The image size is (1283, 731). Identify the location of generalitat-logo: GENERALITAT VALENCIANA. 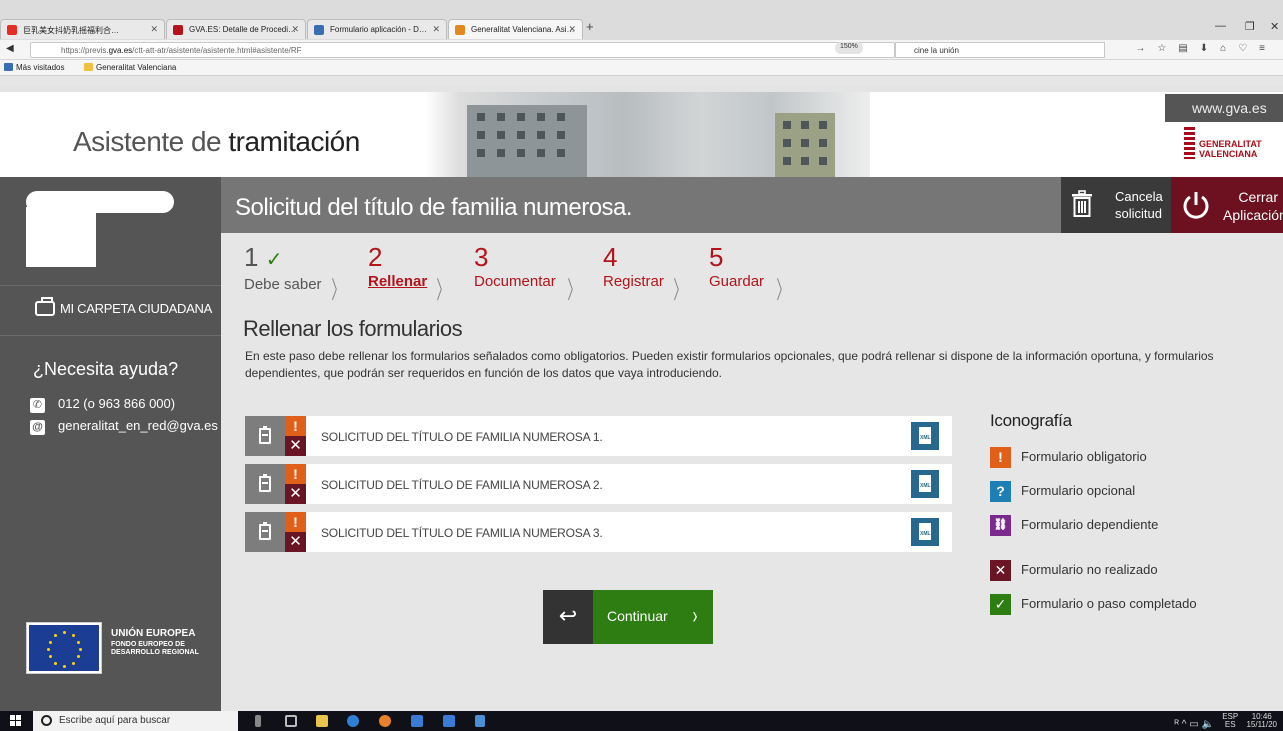
(1227, 147).